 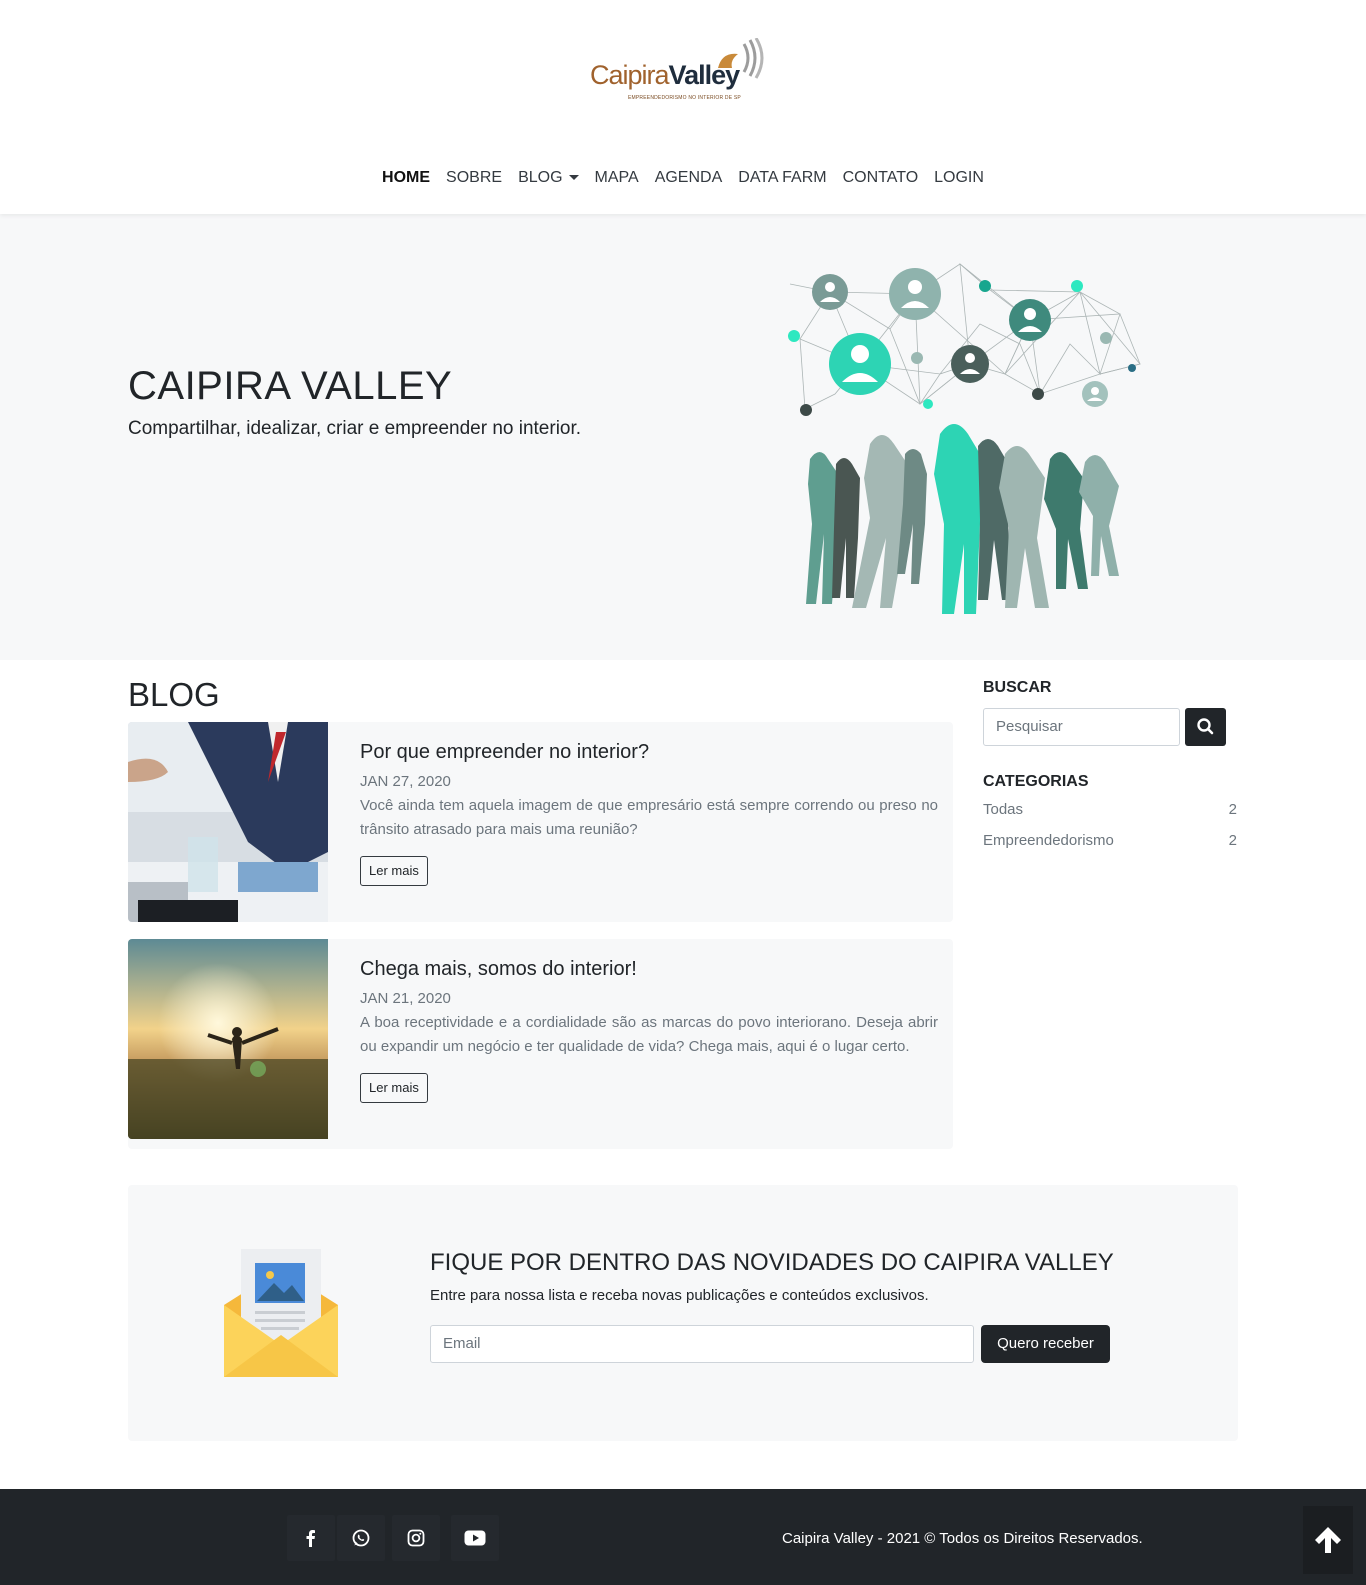 I want to click on business-meeting-image, so click(x=228, y=822).